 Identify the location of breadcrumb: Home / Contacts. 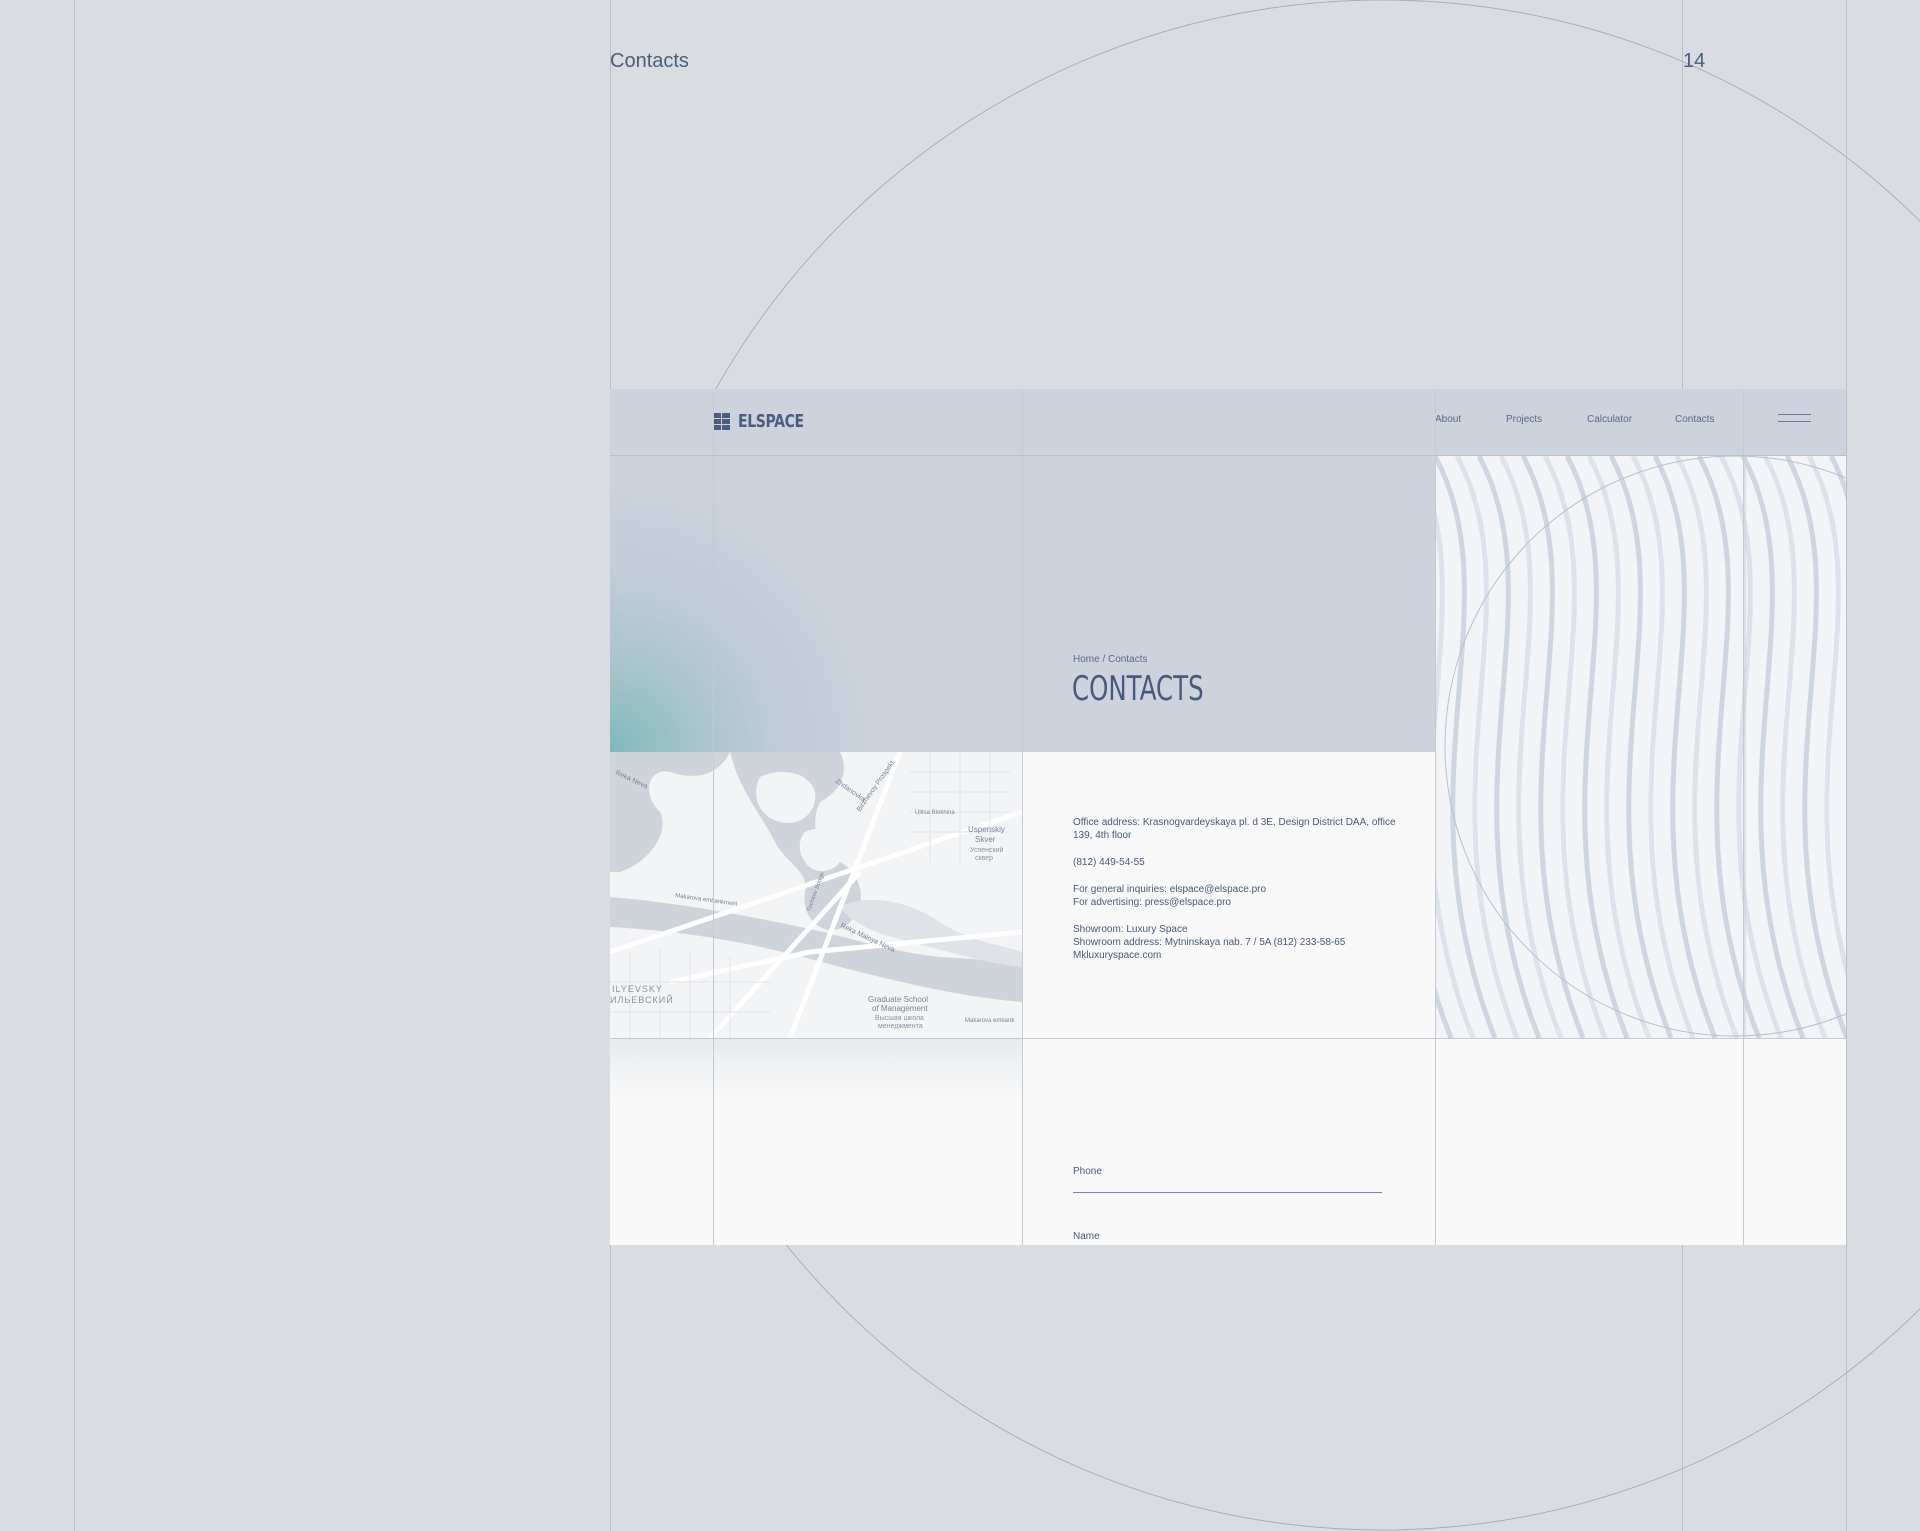
(1110, 658).